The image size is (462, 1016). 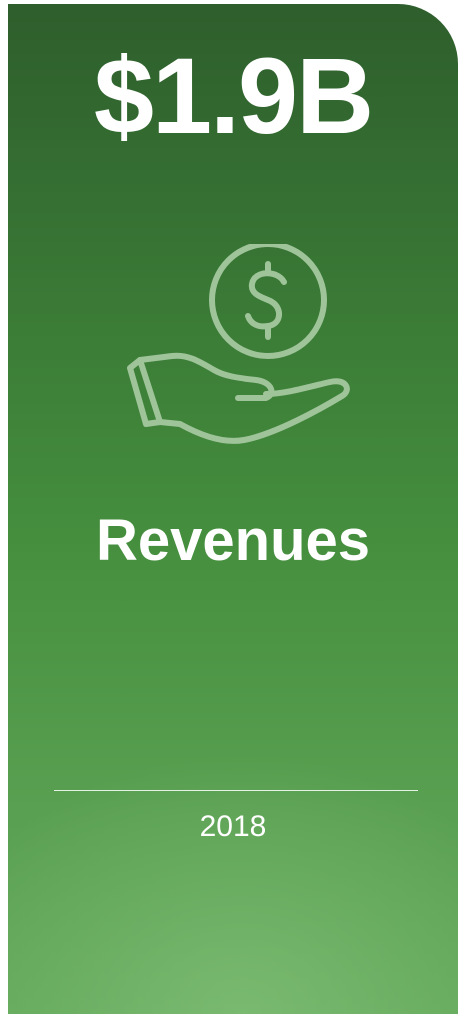 What do you see at coordinates (233, 95) in the screenshot?
I see `revenue-amount: $1.9B` at bounding box center [233, 95].